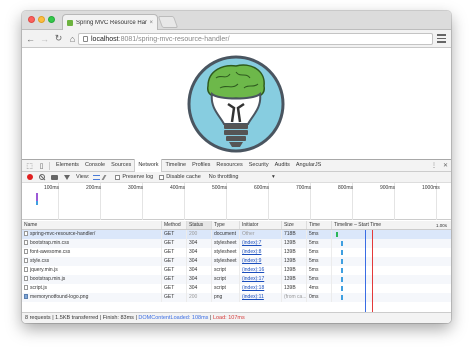 This screenshot has height=349, width=474. Describe the element at coordinates (51, 19) in the screenshot. I see `zoom-window-button` at that location.